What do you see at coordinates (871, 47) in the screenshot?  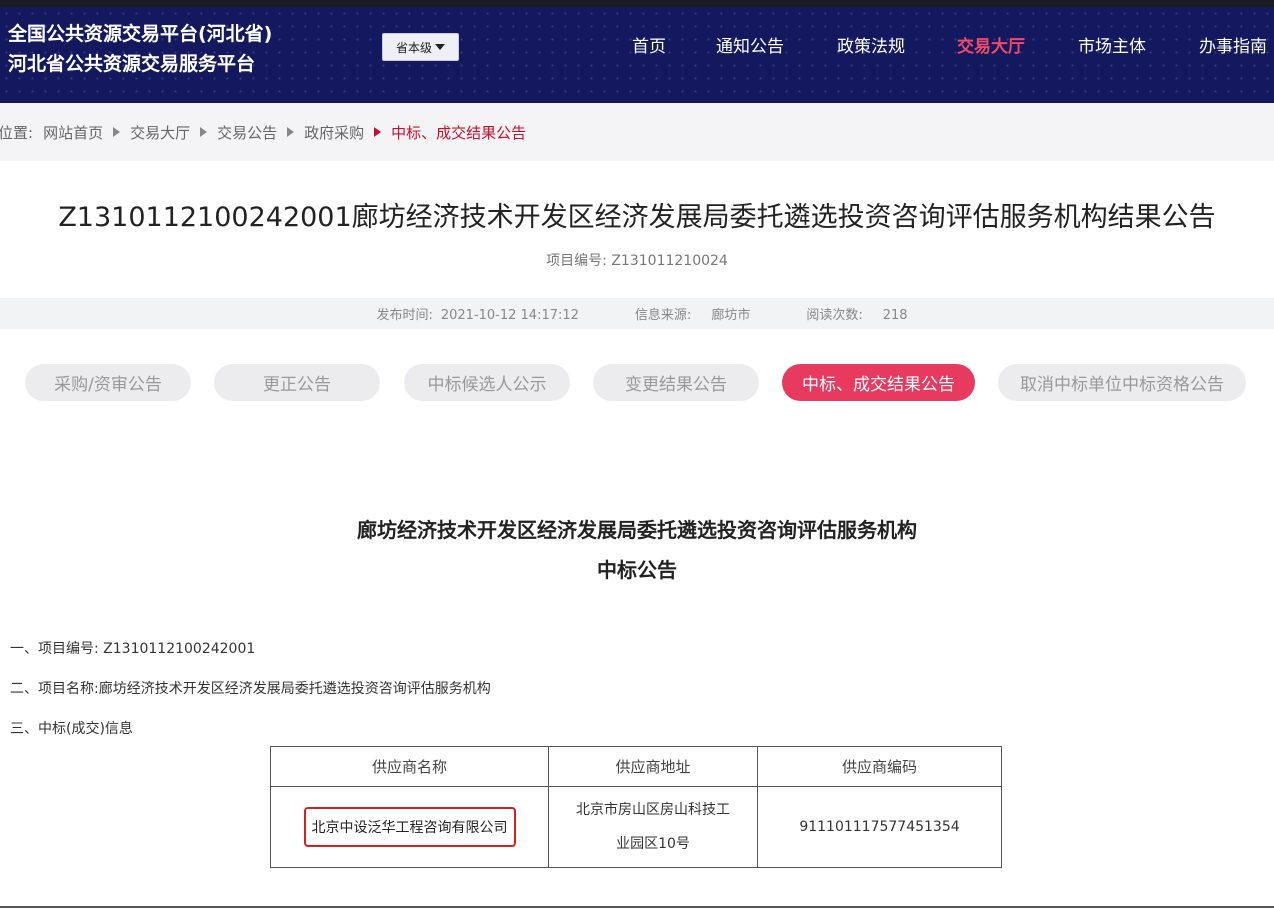 I see `nav-policies: 政策法规` at bounding box center [871, 47].